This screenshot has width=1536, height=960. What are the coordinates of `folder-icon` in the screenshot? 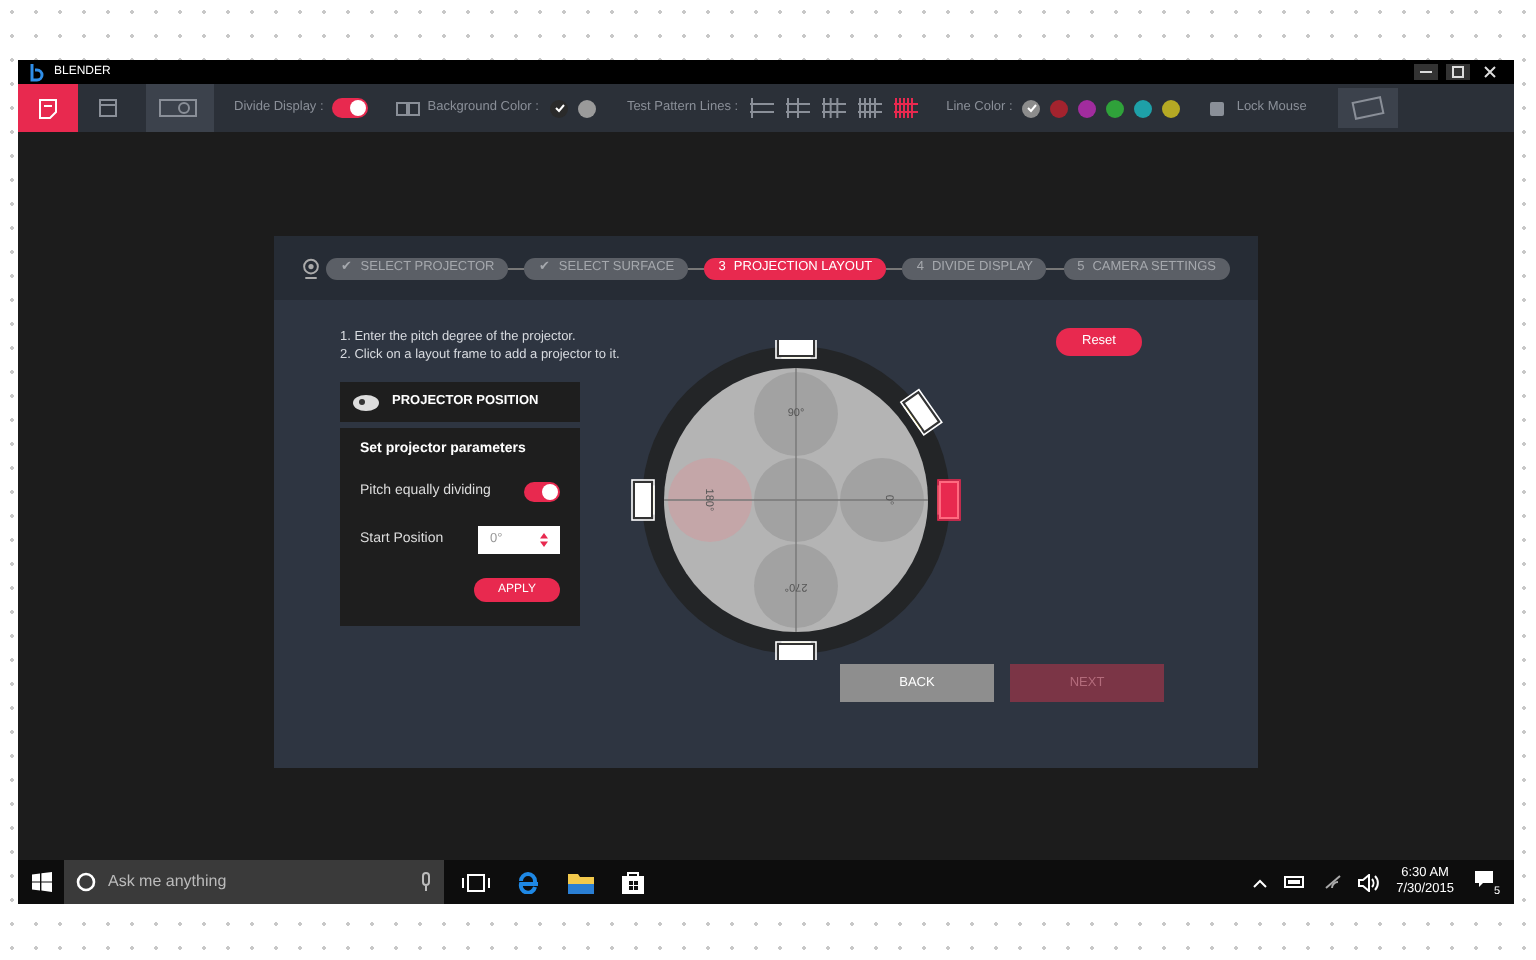 It's located at (581, 882).